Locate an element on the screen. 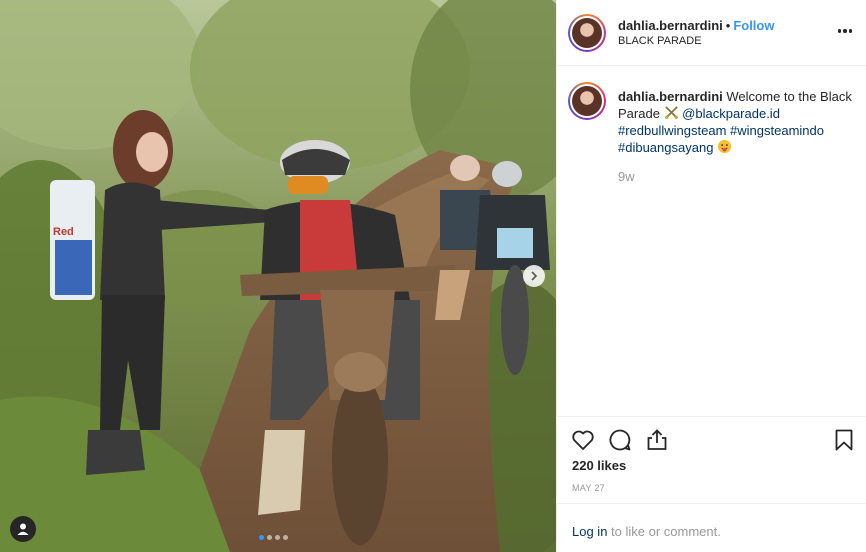 This screenshot has height=552, width=866. follow-button: Follow is located at coordinates (753, 25).